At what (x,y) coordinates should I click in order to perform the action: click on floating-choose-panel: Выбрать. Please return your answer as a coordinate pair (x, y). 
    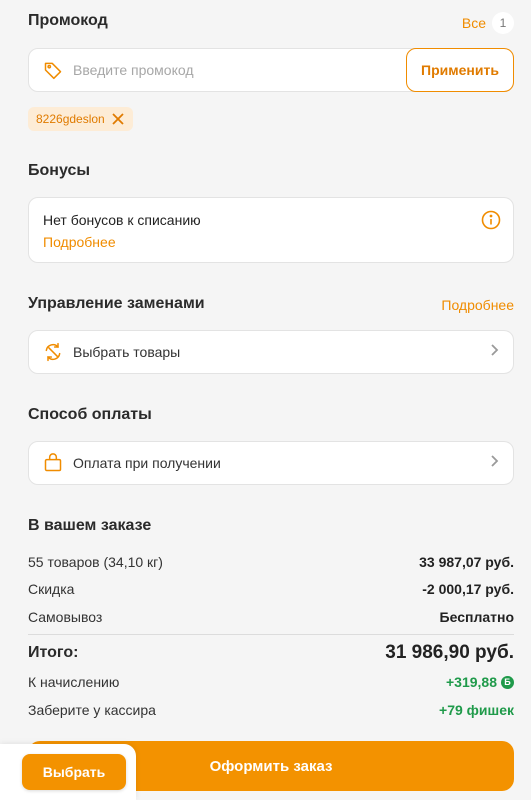
    Looking at the image, I should click on (68, 772).